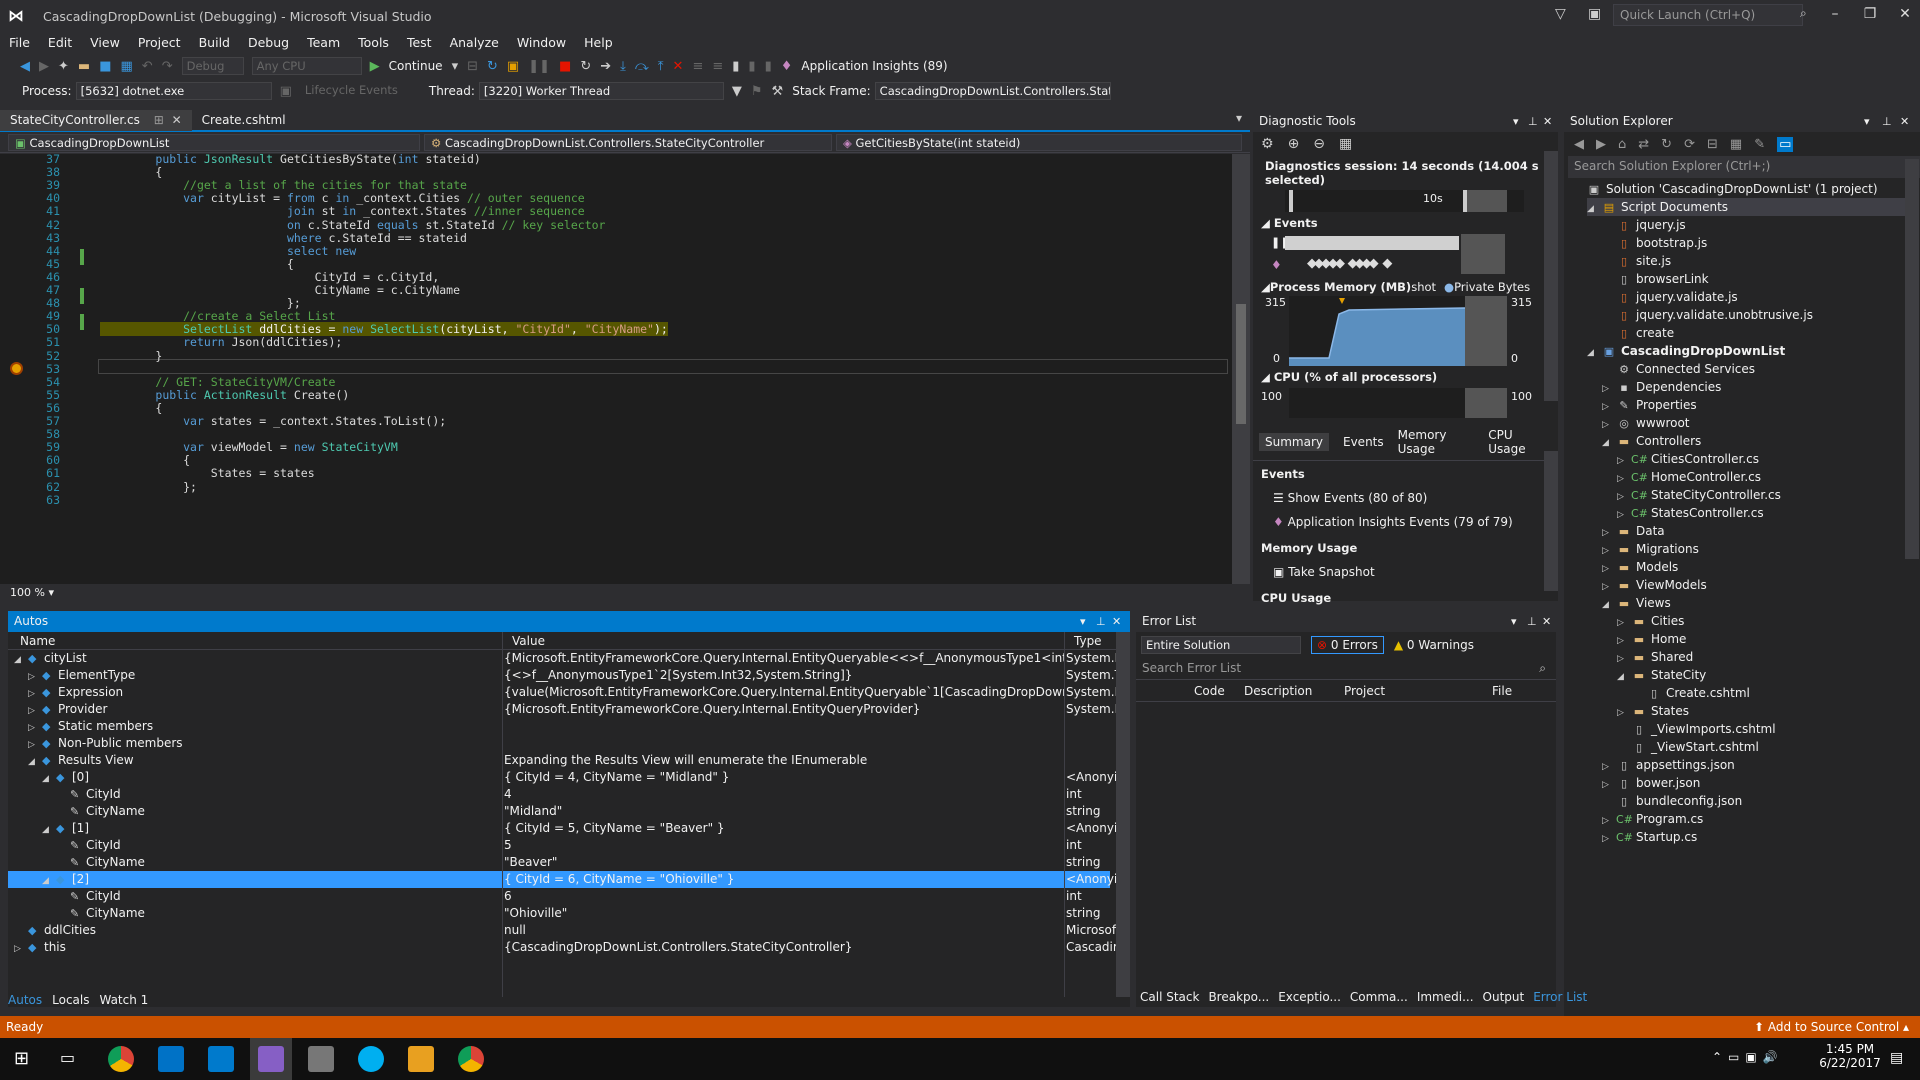  I want to click on menu-project: Project, so click(159, 43).